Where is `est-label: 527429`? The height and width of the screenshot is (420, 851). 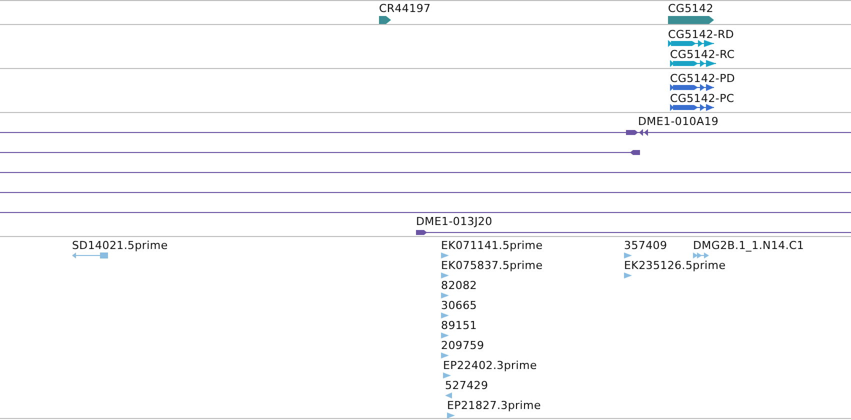 est-label: 527429 is located at coordinates (466, 385).